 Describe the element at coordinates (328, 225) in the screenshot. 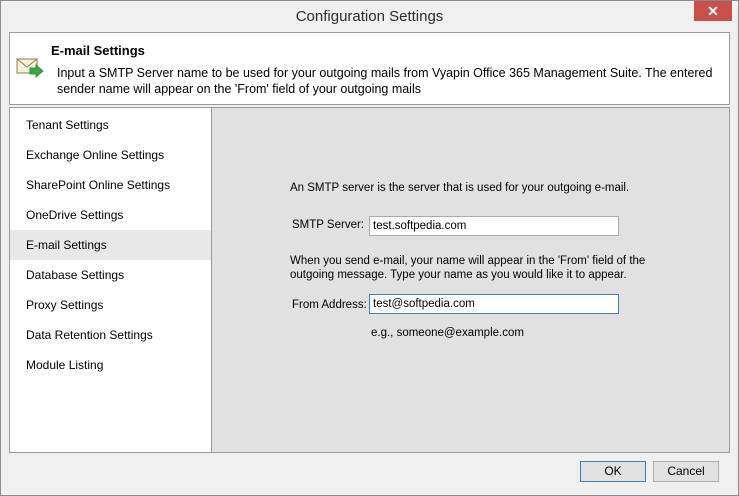

I see `smtp-server-label: SMTP Server:` at that location.